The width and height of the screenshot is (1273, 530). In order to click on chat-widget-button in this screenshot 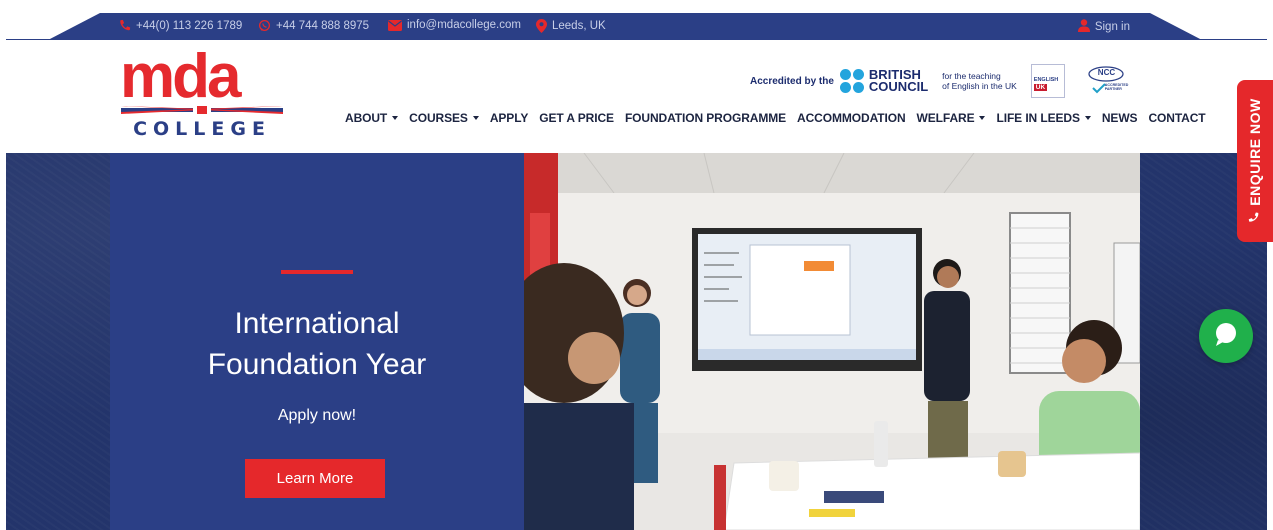, I will do `click(1226, 336)`.